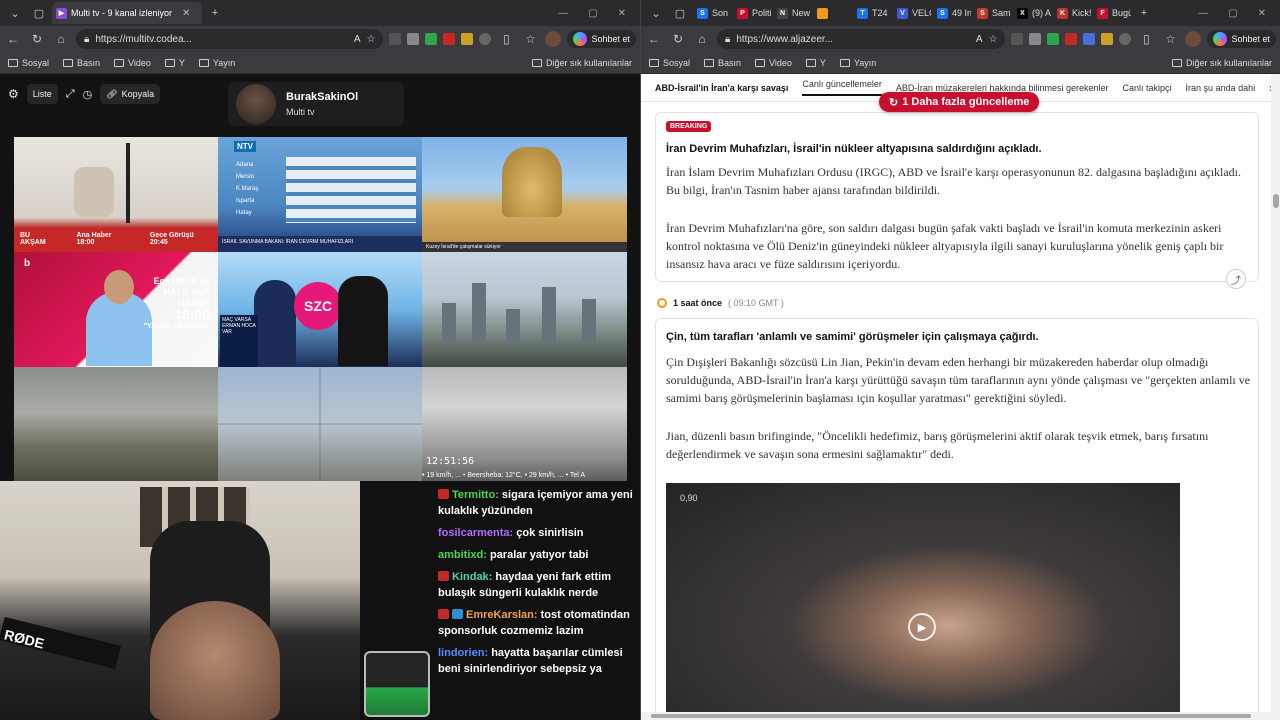 This screenshot has width=1280, height=720. What do you see at coordinates (722, 63) in the screenshot?
I see `bookmark-basin: Basın` at bounding box center [722, 63].